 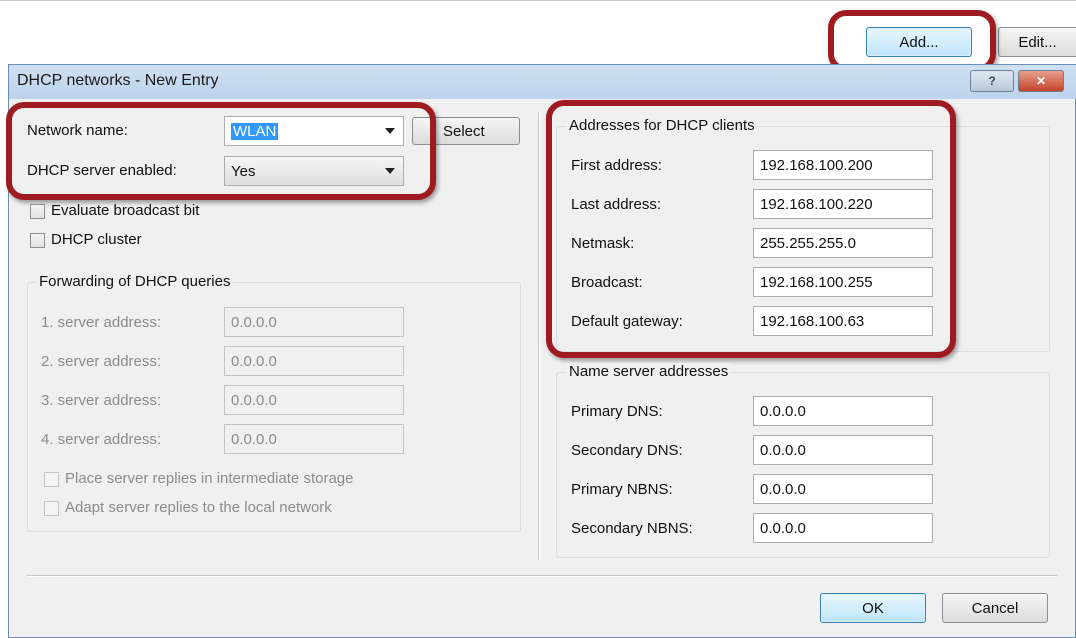 I want to click on close-icon: ✕, so click(x=1041, y=81).